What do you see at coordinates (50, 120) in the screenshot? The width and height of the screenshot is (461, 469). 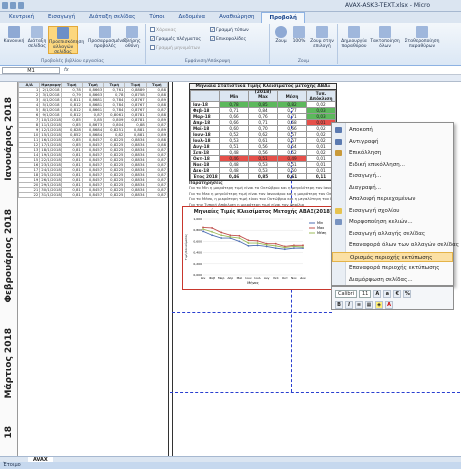 I see `table-cell: 10/1/2018` at bounding box center [50, 120].